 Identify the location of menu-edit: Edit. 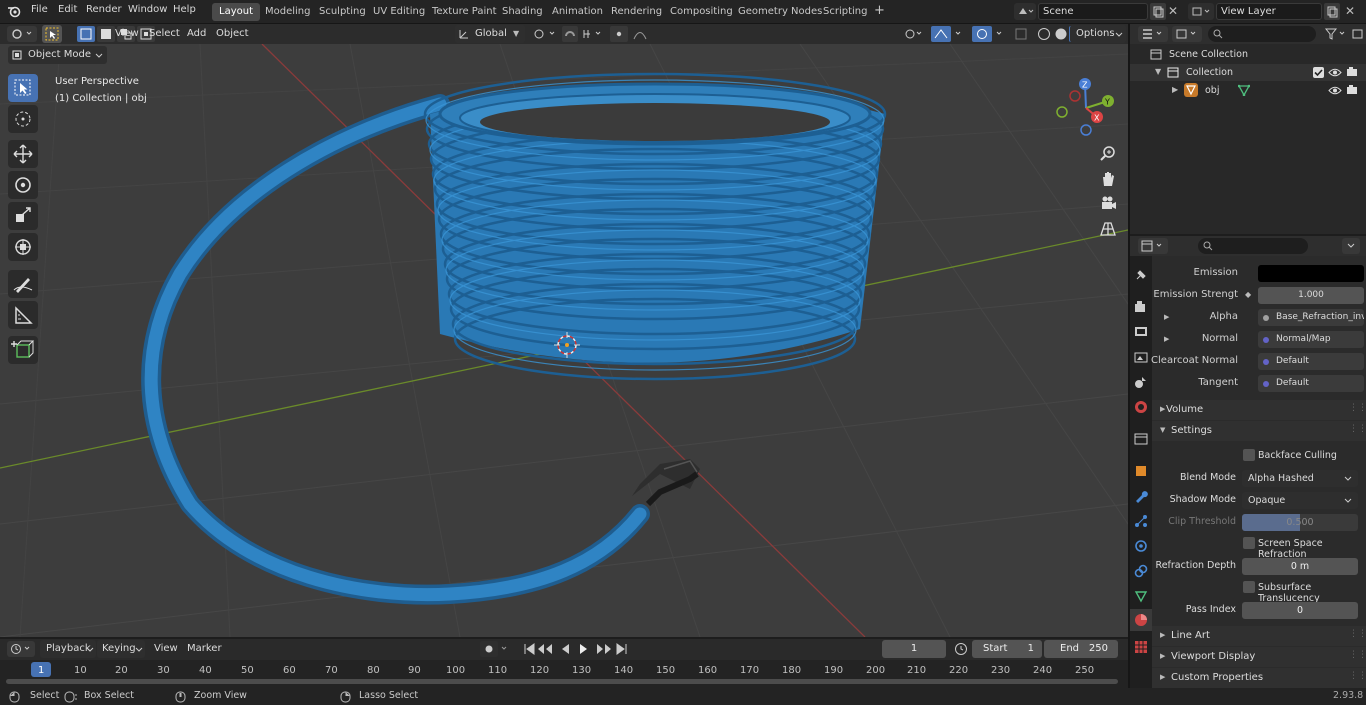
(67, 9).